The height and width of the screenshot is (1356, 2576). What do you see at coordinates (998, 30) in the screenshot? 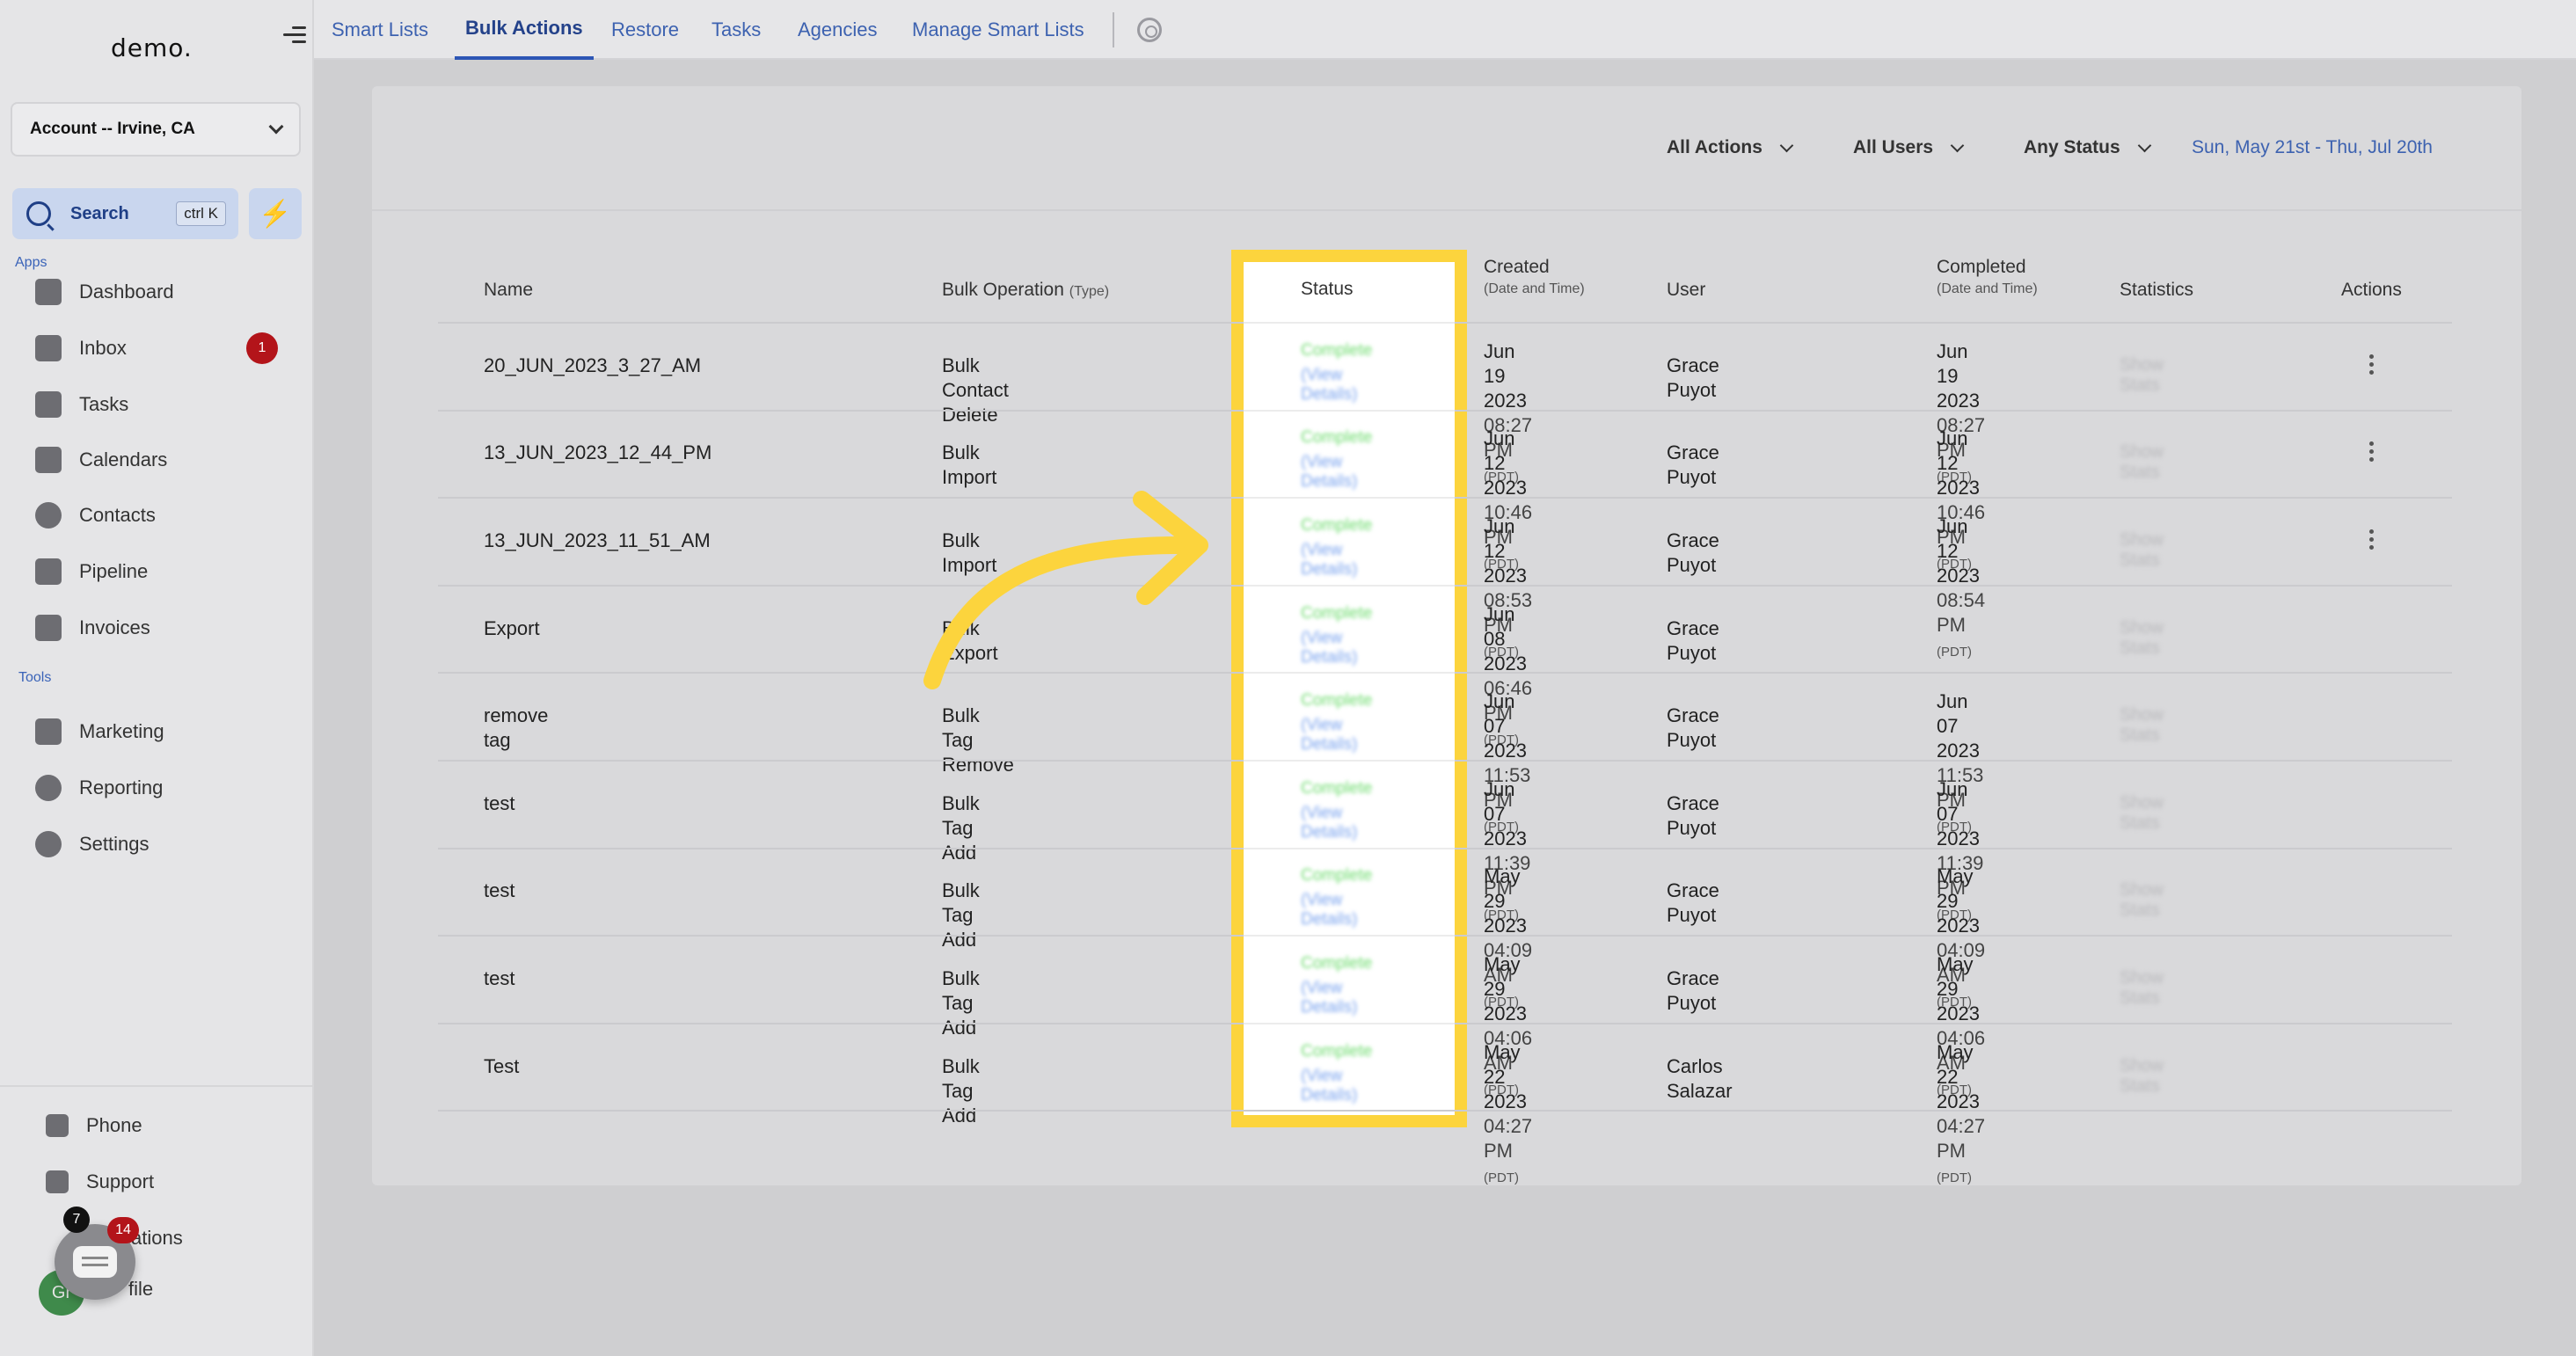
I see `tab-manage-smart-lists: Manage Smart Lists` at bounding box center [998, 30].